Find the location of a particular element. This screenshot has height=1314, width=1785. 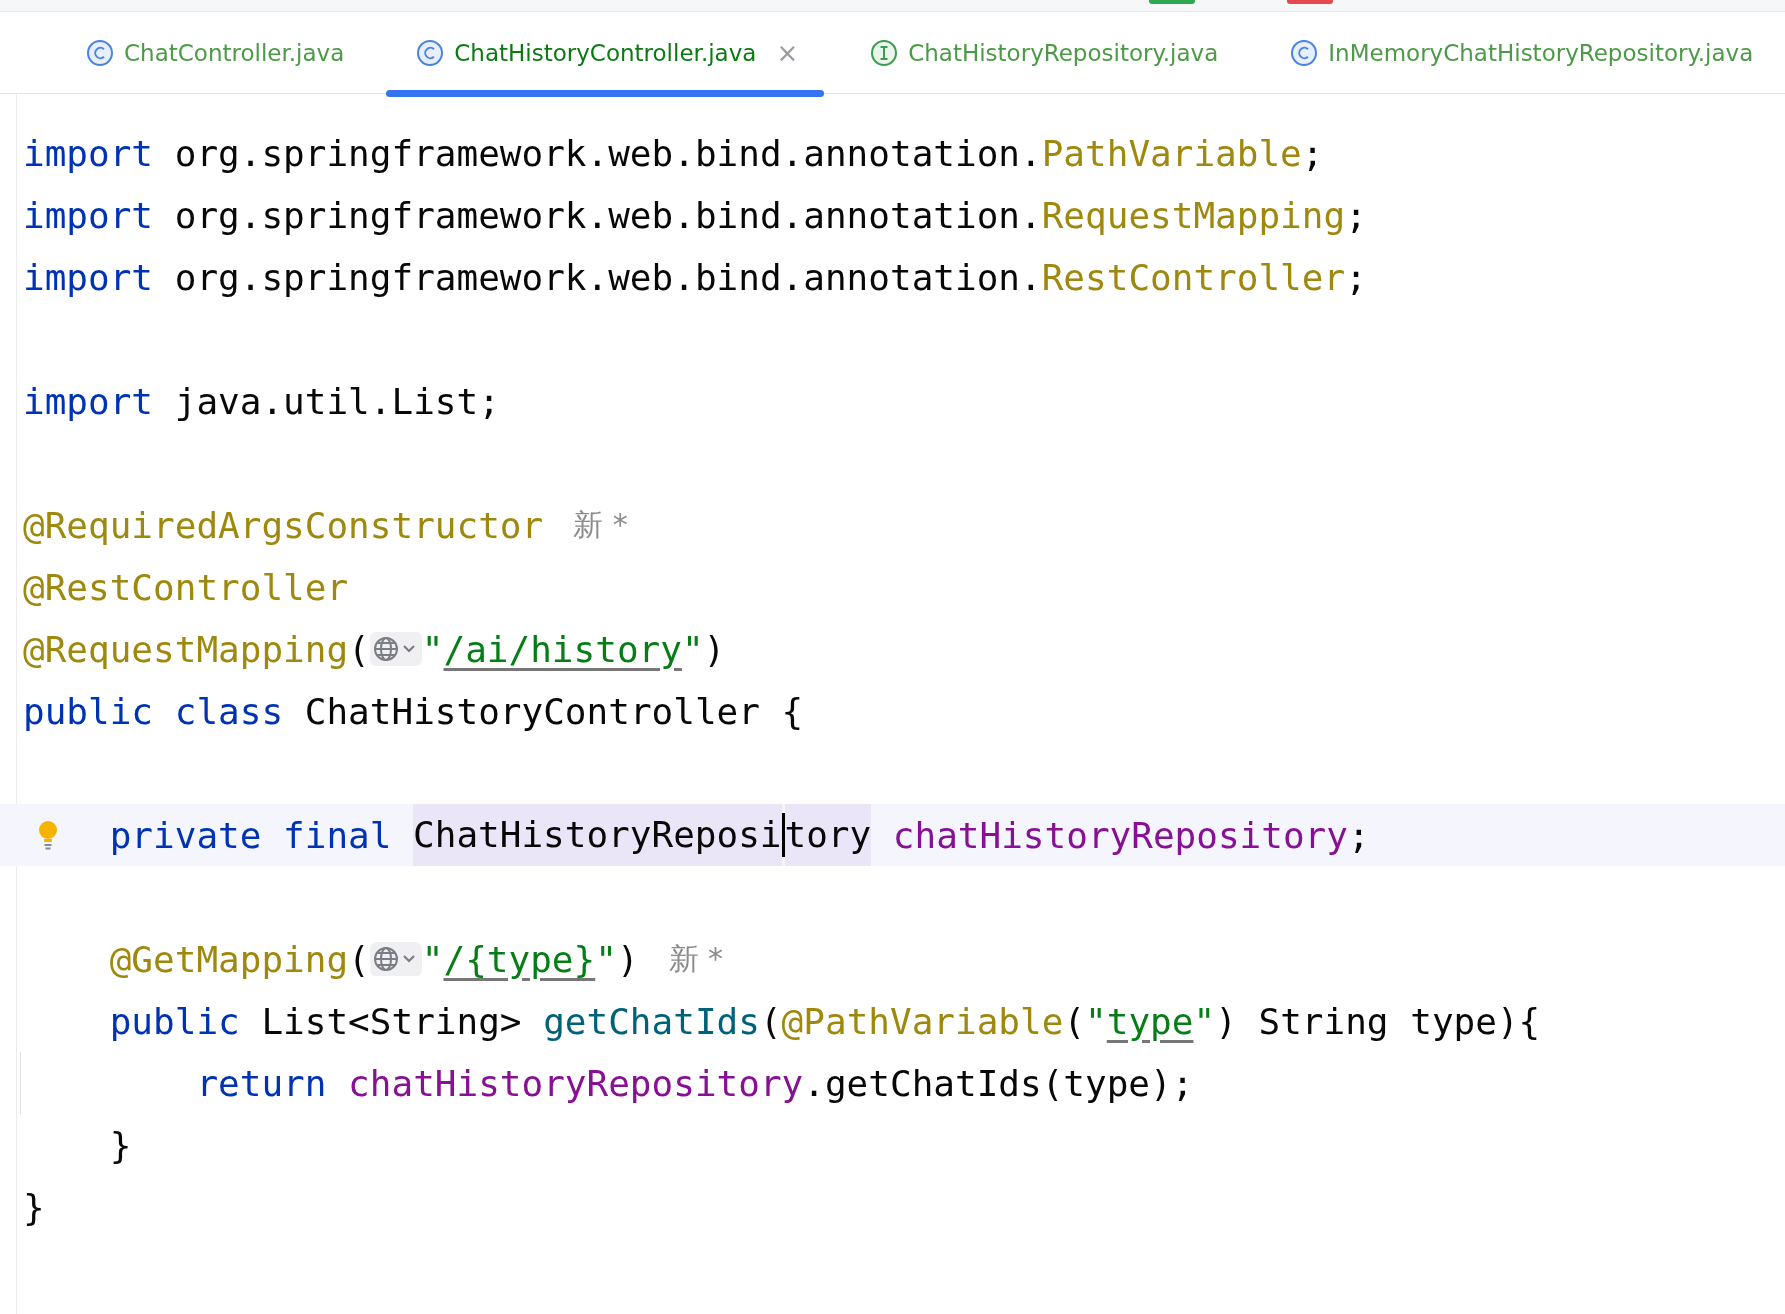

code-text: ChatHistoryReposi is located at coordinates (597, 835).